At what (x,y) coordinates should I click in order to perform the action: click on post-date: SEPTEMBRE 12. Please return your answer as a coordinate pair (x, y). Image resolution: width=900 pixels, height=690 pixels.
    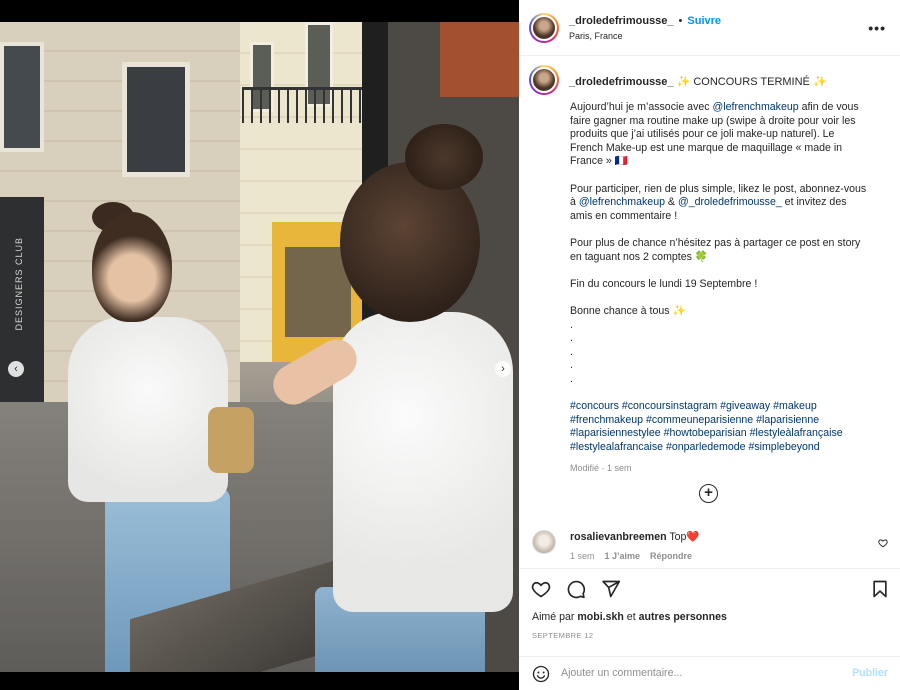
    Looking at the image, I should click on (563, 635).